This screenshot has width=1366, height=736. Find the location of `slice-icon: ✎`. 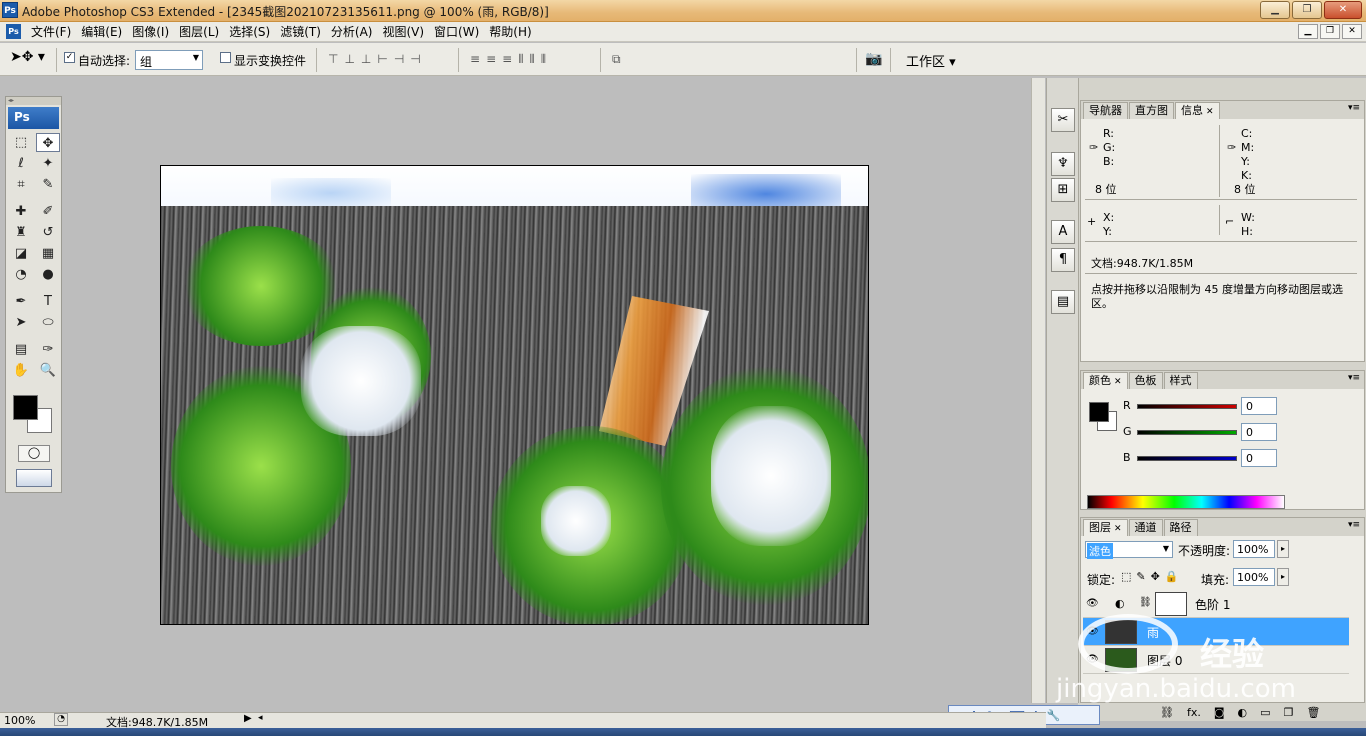

slice-icon: ✎ is located at coordinates (48, 184).